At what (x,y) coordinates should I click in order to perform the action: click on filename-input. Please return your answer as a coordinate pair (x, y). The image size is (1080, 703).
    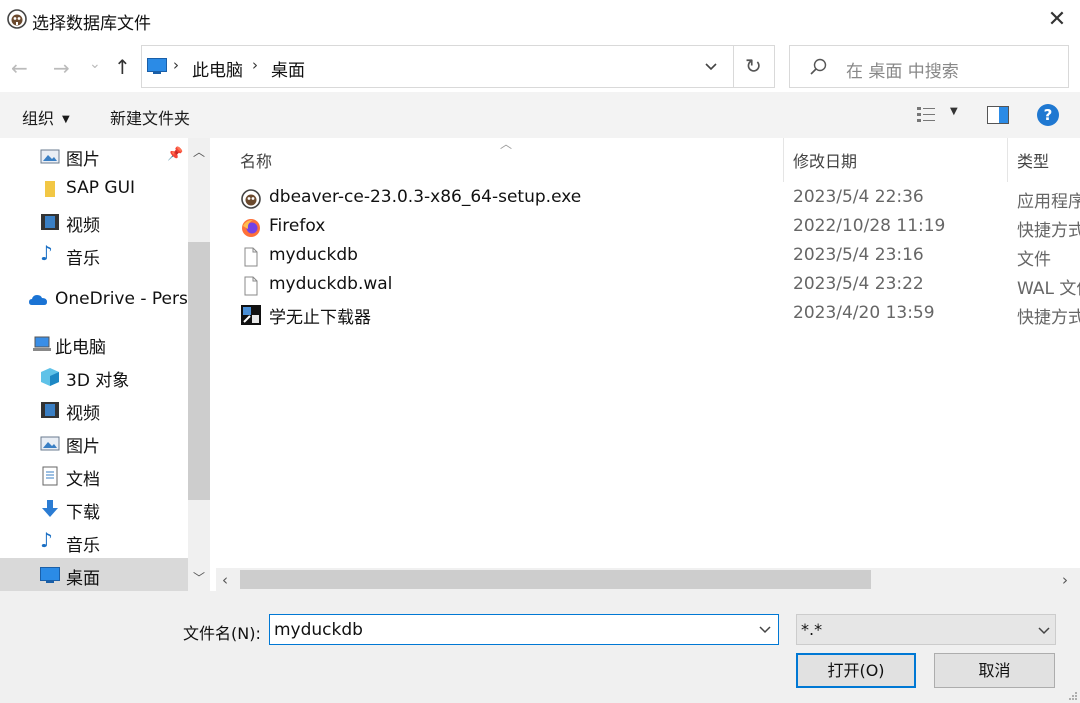
    Looking at the image, I should click on (524, 629).